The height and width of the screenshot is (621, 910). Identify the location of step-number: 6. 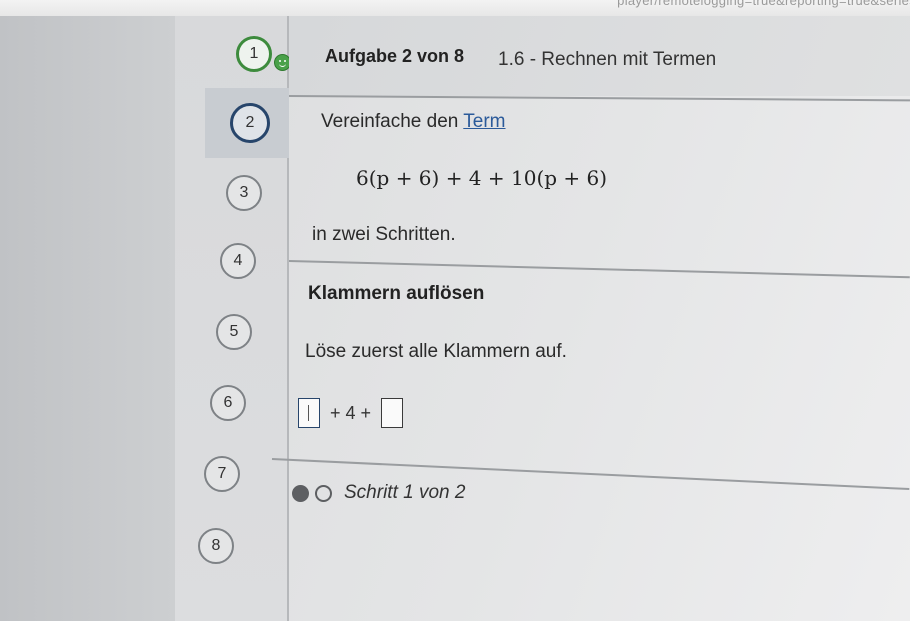
(228, 402).